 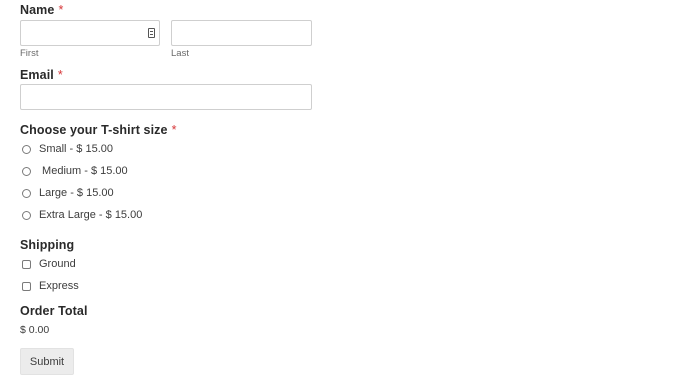 What do you see at coordinates (151, 33) in the screenshot?
I see `contact-card-icon` at bounding box center [151, 33].